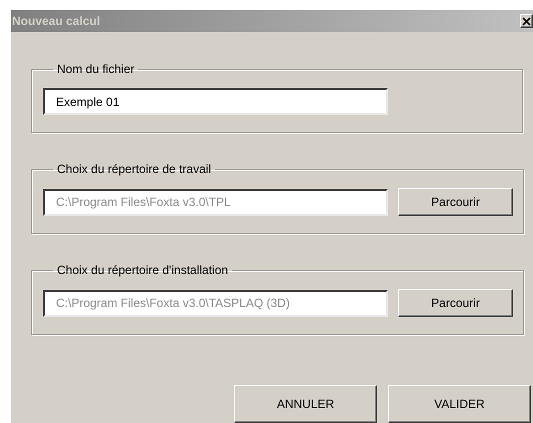 This screenshot has height=423, width=533. What do you see at coordinates (459, 404) in the screenshot?
I see `validate-button: VALIDER` at bounding box center [459, 404].